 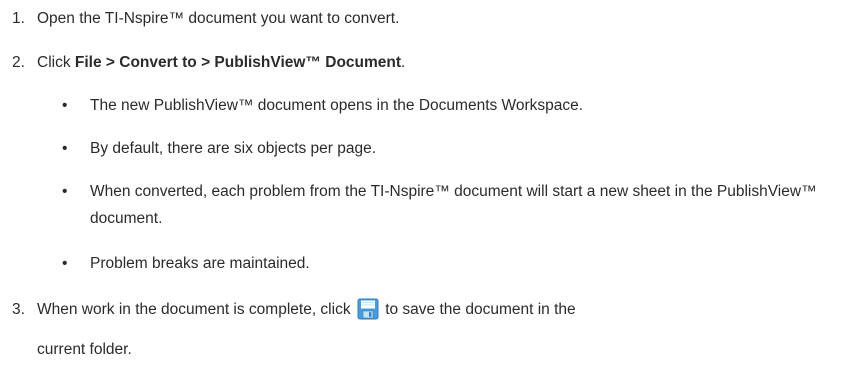 What do you see at coordinates (18, 62) in the screenshot?
I see `step-2-number: 2.` at bounding box center [18, 62].